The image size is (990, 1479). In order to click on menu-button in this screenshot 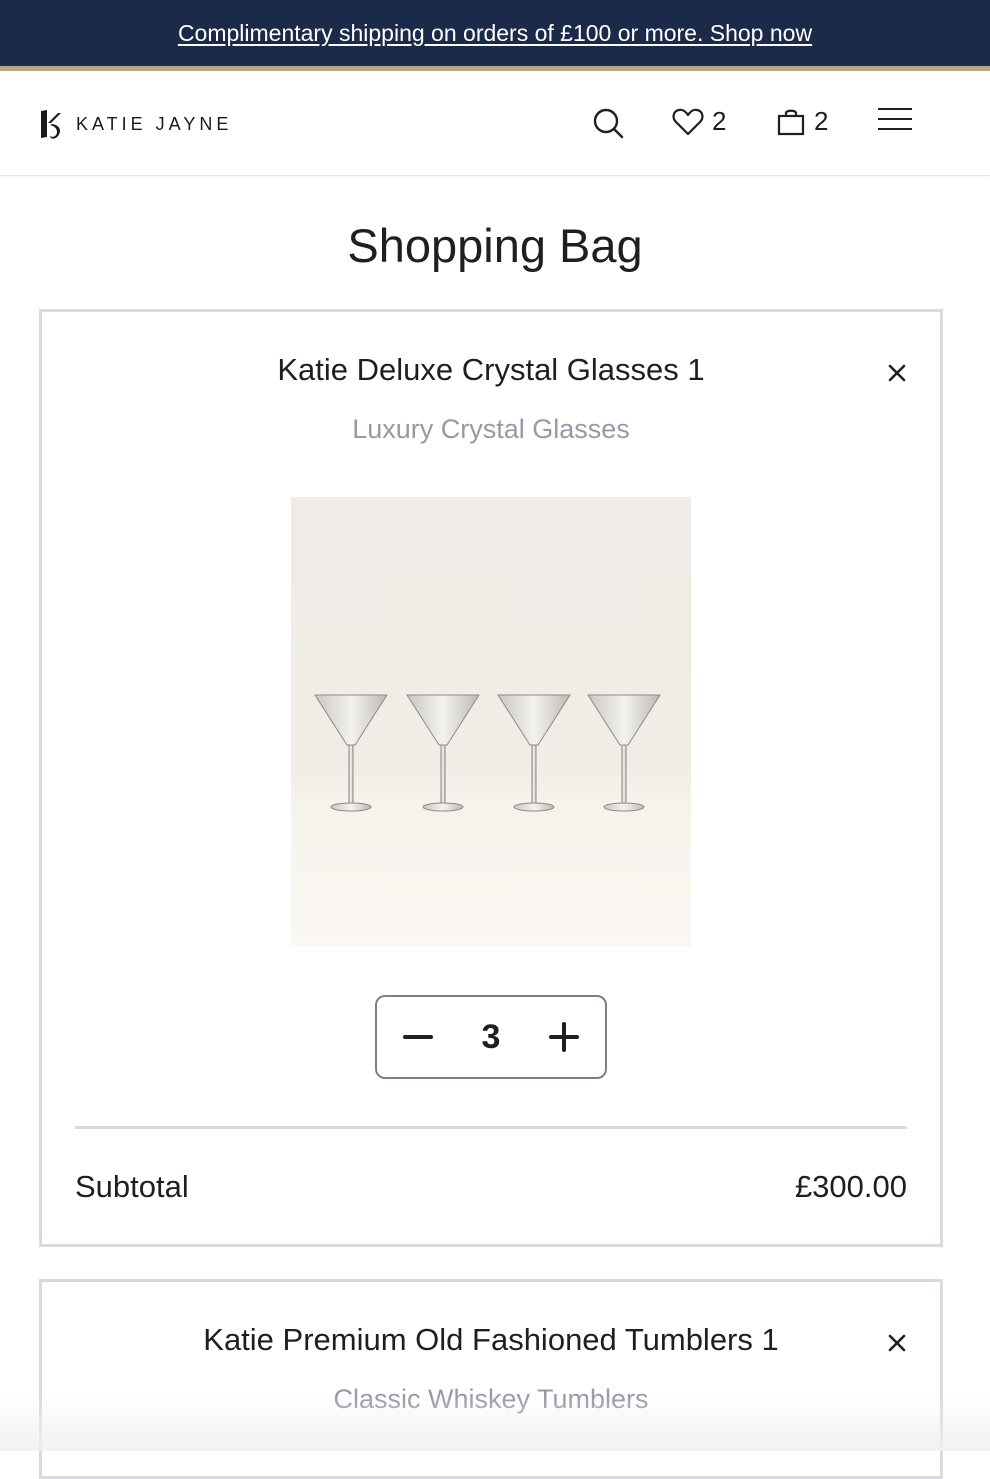, I will do `click(895, 120)`.